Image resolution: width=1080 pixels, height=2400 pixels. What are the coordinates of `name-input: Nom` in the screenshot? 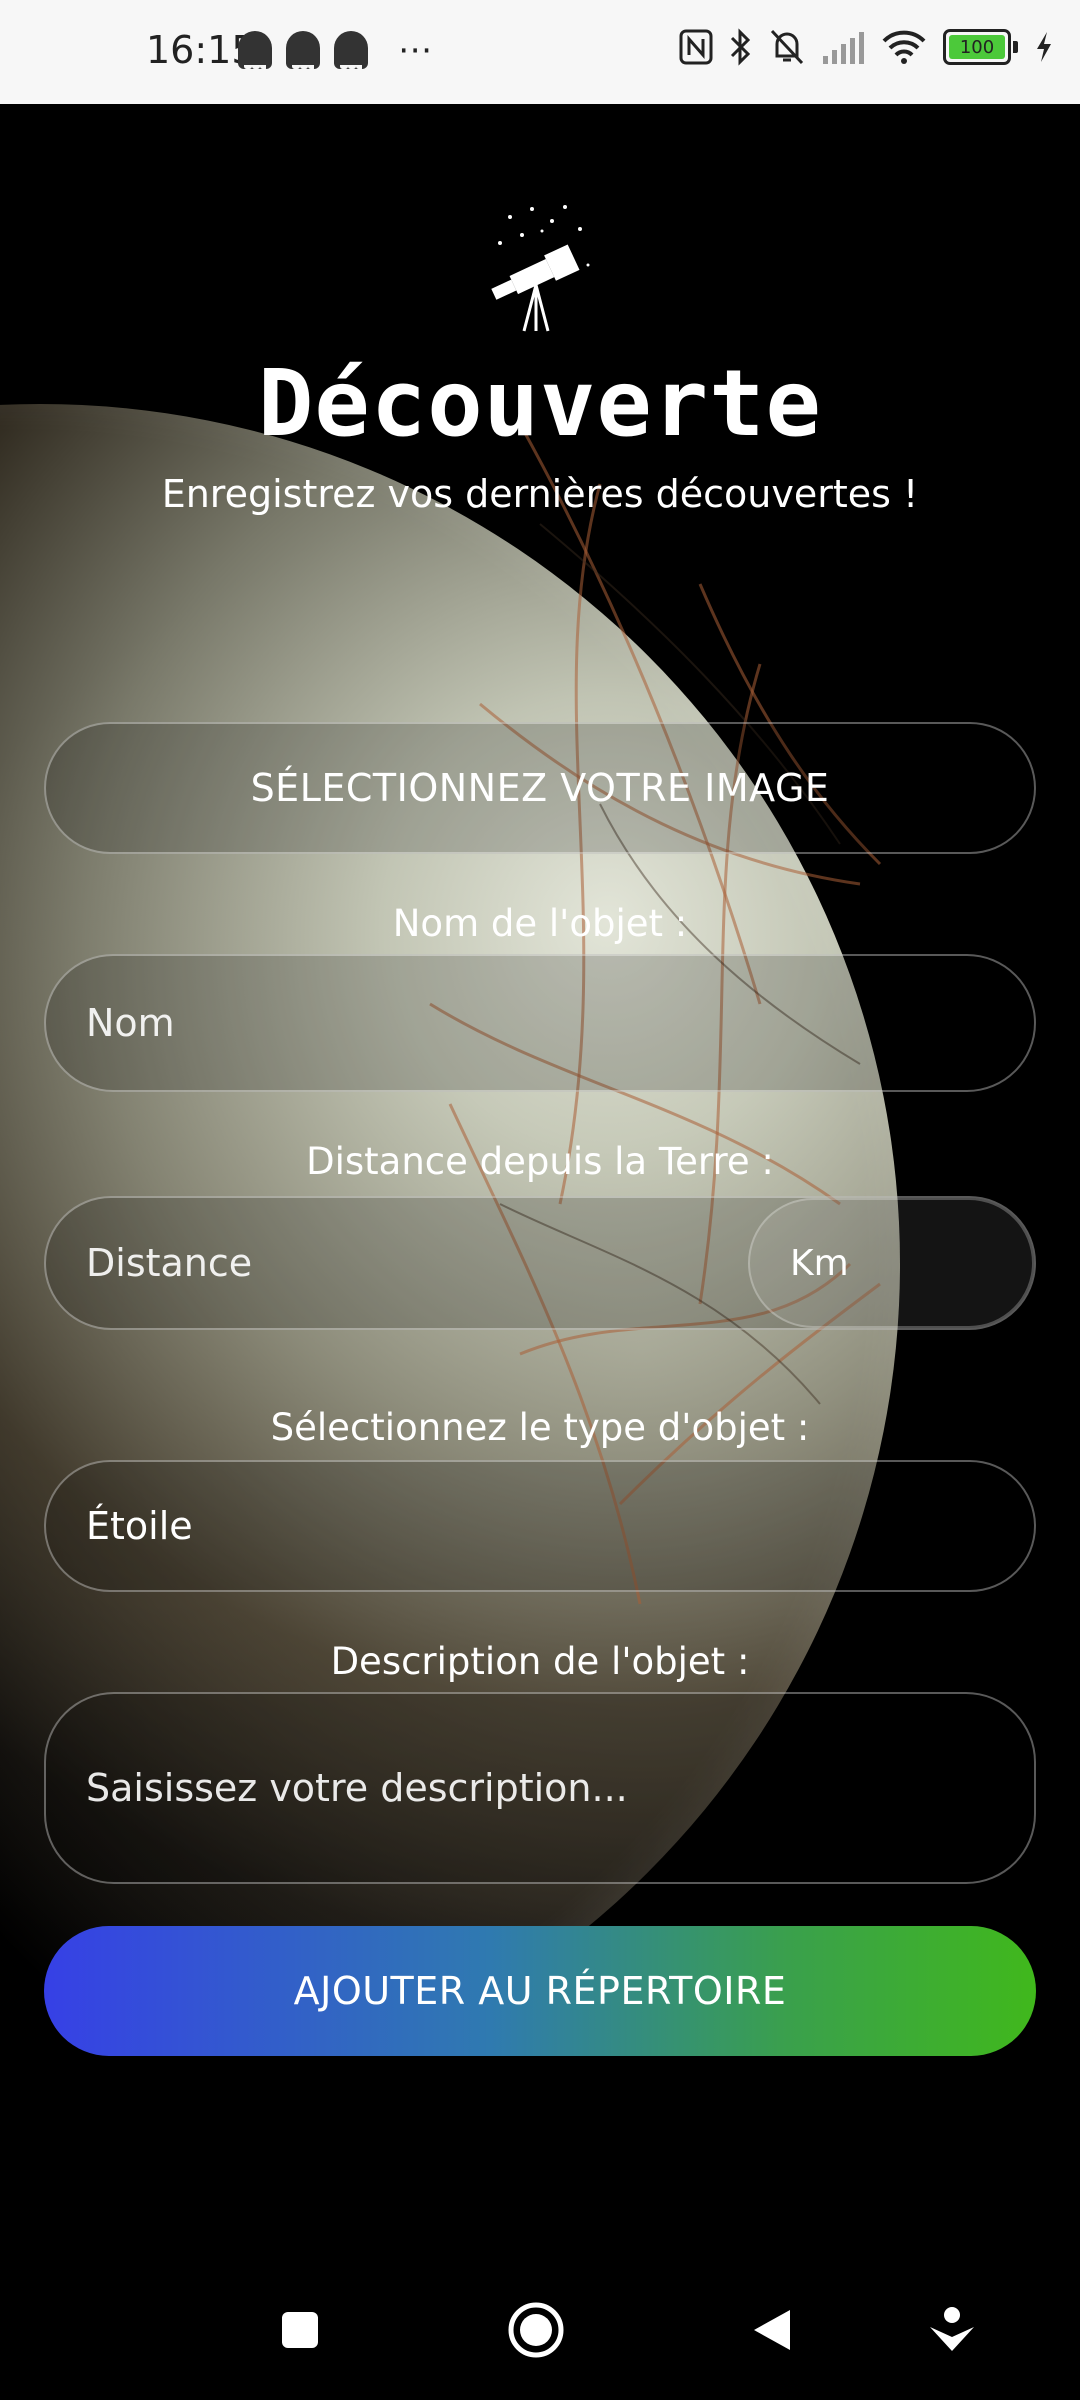 It's located at (540, 1023).